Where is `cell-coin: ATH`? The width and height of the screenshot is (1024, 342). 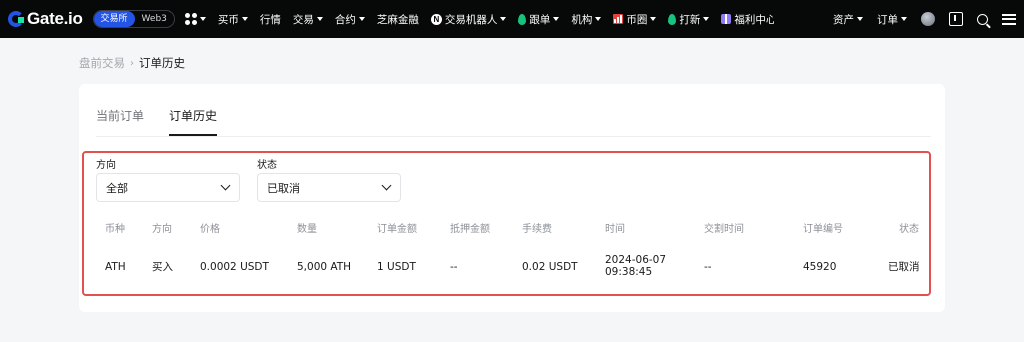
cell-coin: ATH is located at coordinates (115, 267).